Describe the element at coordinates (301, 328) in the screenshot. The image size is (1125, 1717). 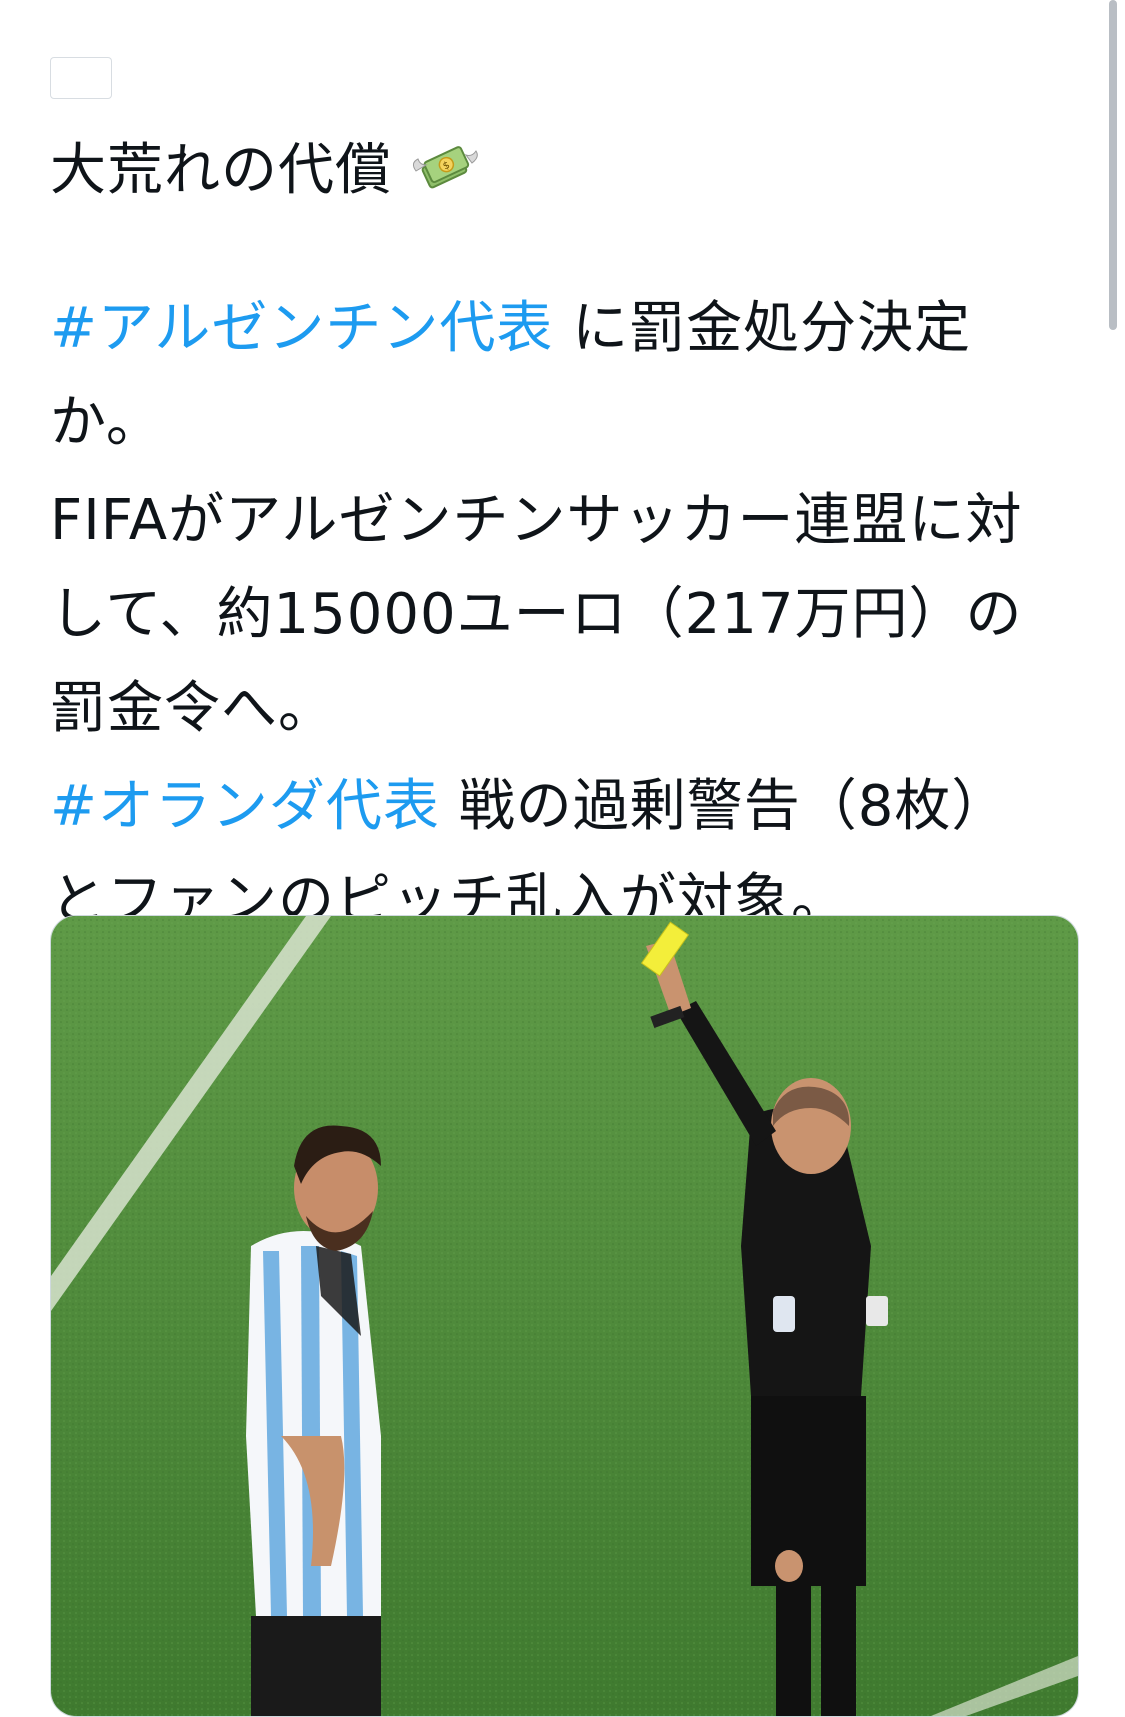
I see `hashtag-argentina: #アルゼンチン代表` at that location.